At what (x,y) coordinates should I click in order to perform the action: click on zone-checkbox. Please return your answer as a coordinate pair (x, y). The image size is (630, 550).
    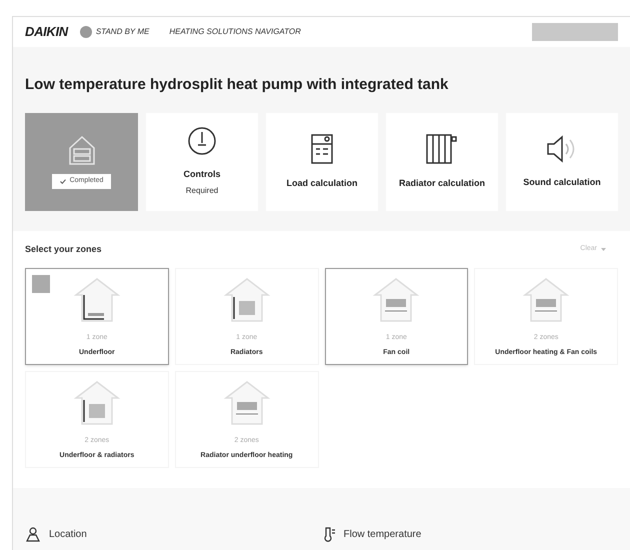
    Looking at the image, I should click on (41, 284).